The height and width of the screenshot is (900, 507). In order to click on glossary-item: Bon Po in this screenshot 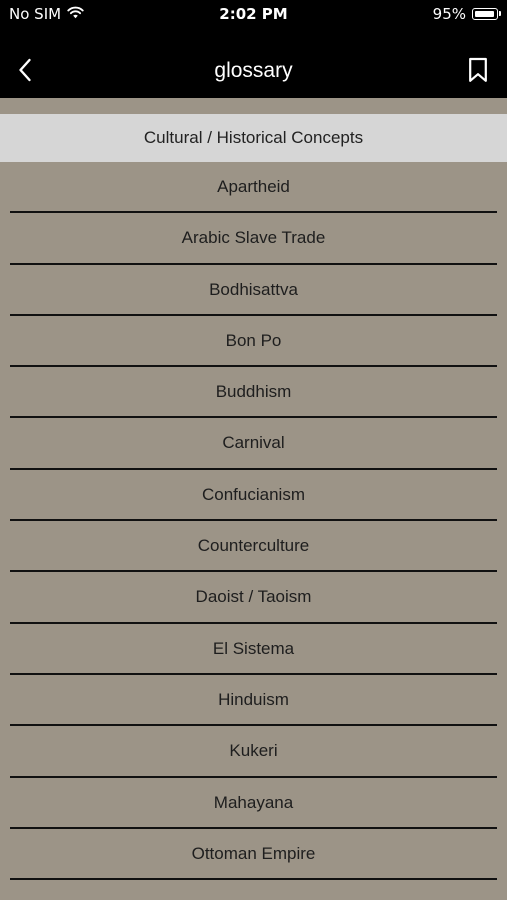, I will do `click(253, 342)`.